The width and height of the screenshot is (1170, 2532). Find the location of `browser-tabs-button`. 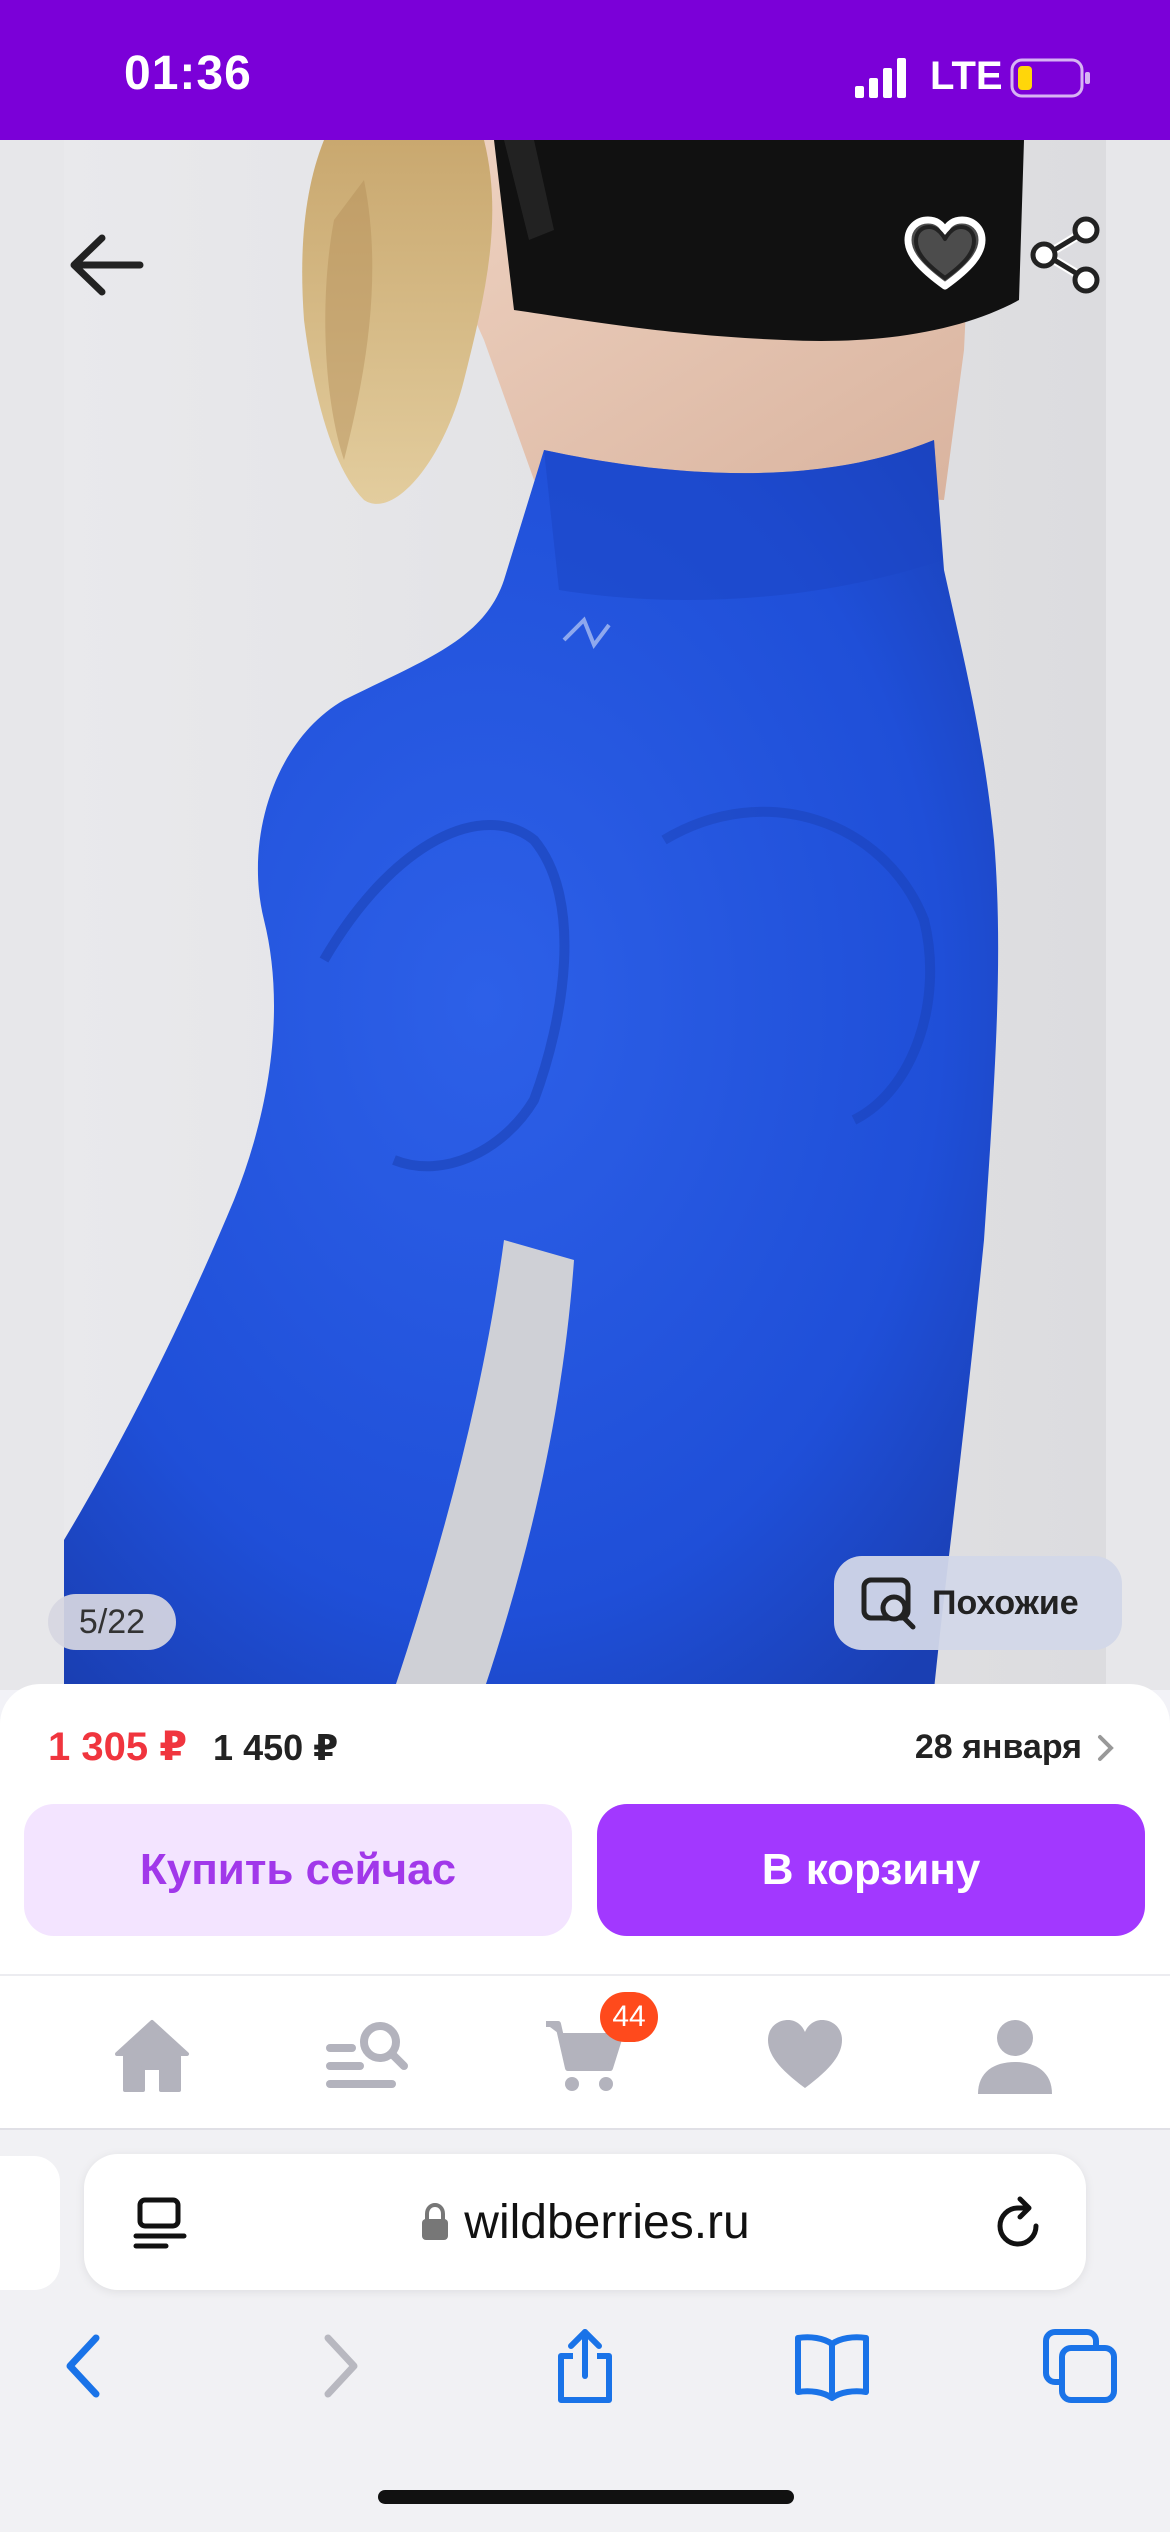

browser-tabs-button is located at coordinates (1080, 2366).